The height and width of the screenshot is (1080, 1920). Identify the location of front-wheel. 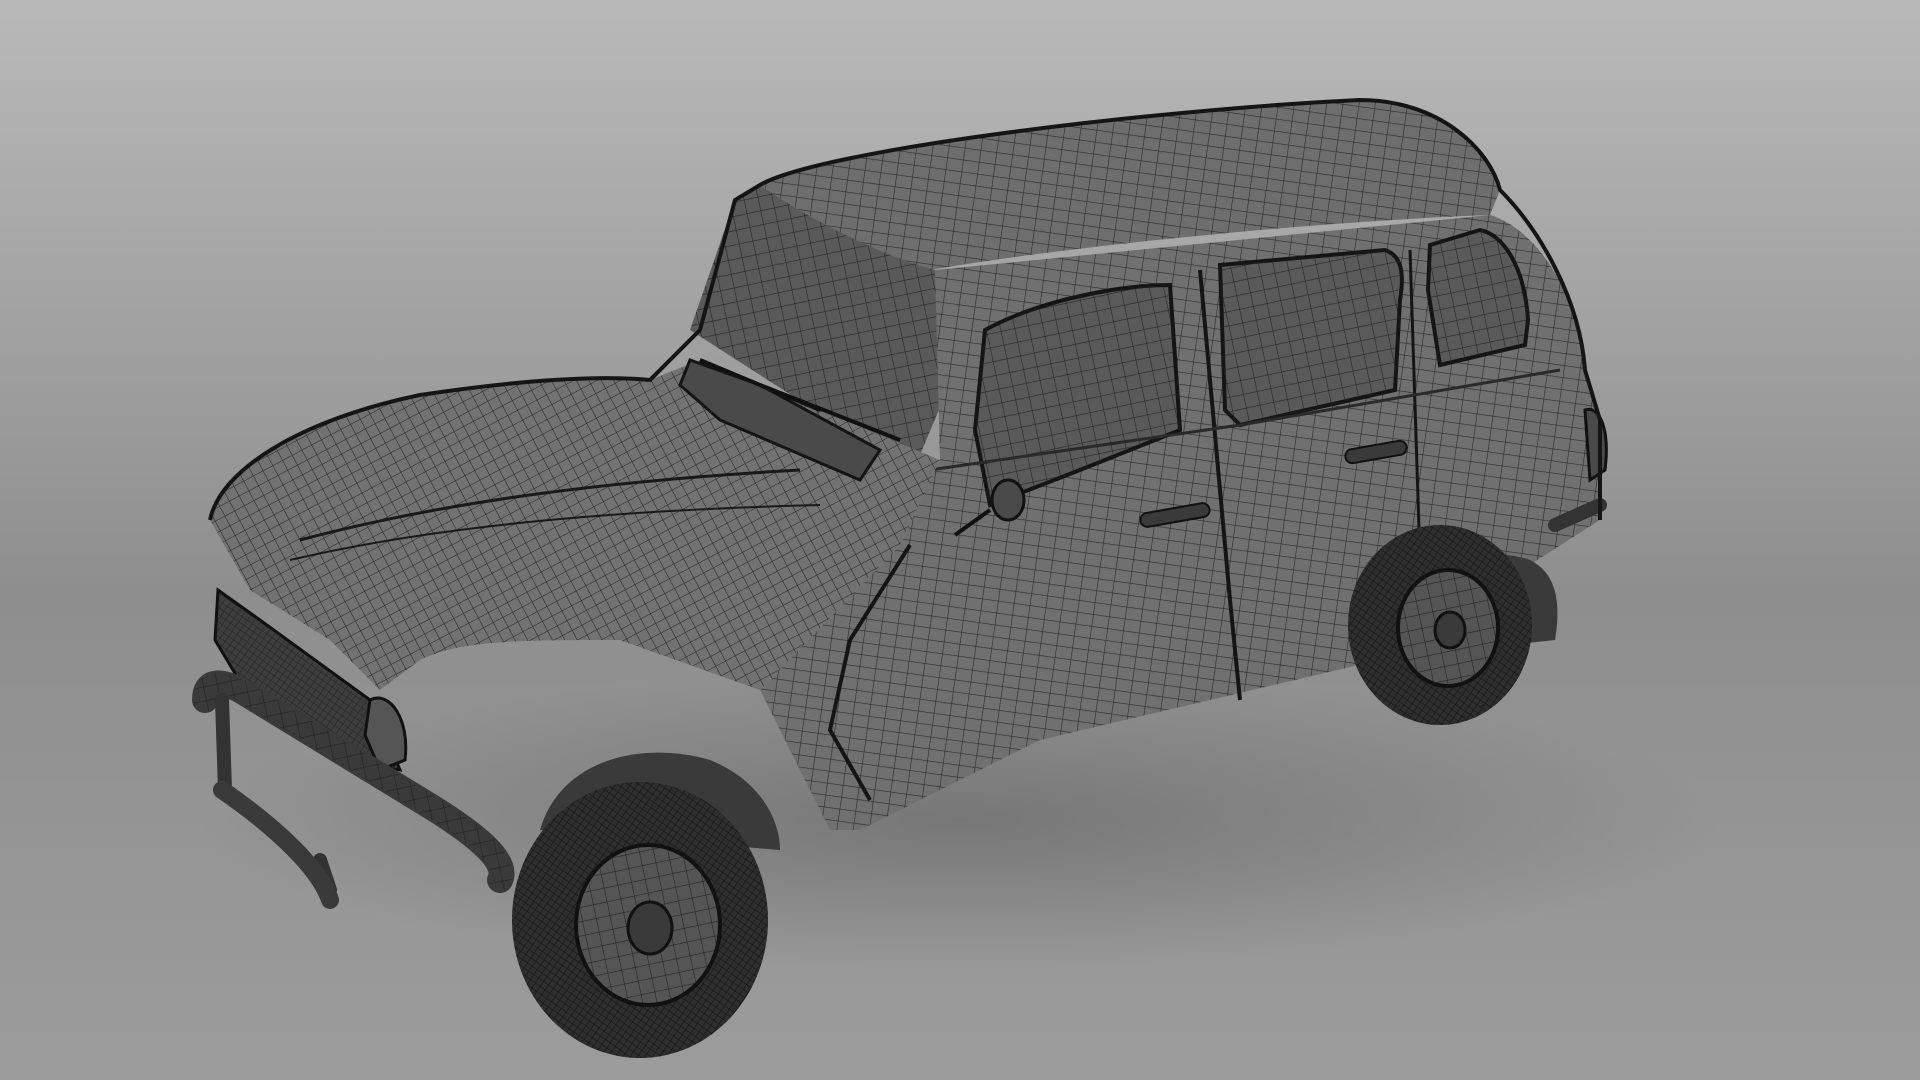
(640, 920).